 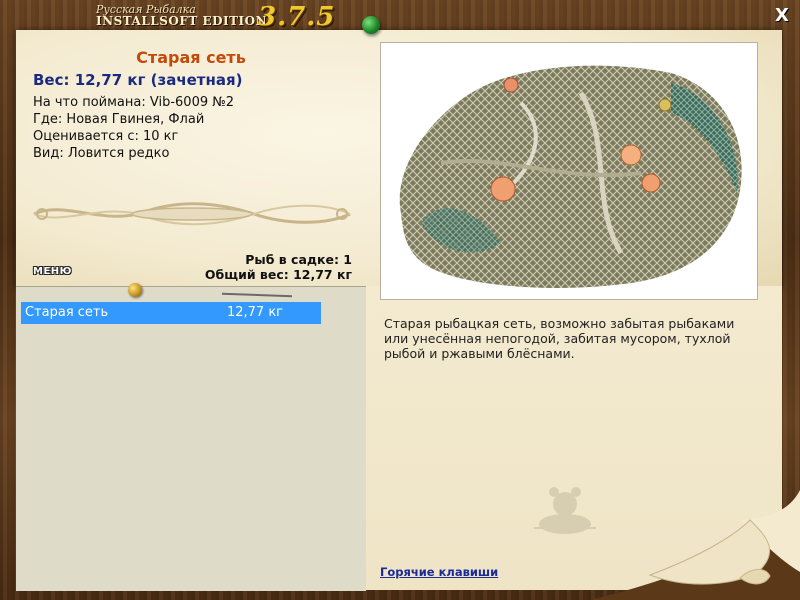 I want to click on logo-version: 3.7.5, so click(x=297, y=17).